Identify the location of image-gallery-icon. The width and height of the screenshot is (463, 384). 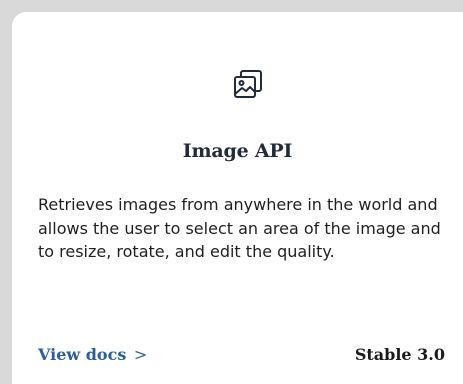
(248, 84).